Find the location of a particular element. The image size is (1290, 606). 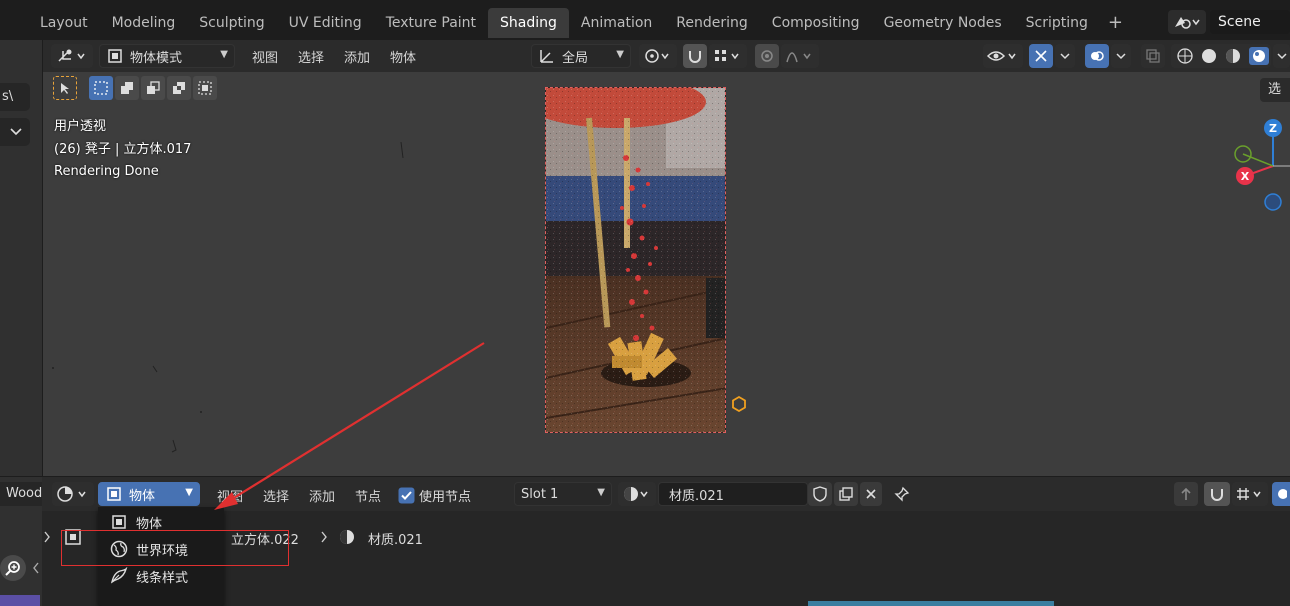

magnet-icon is located at coordinates (1217, 495).